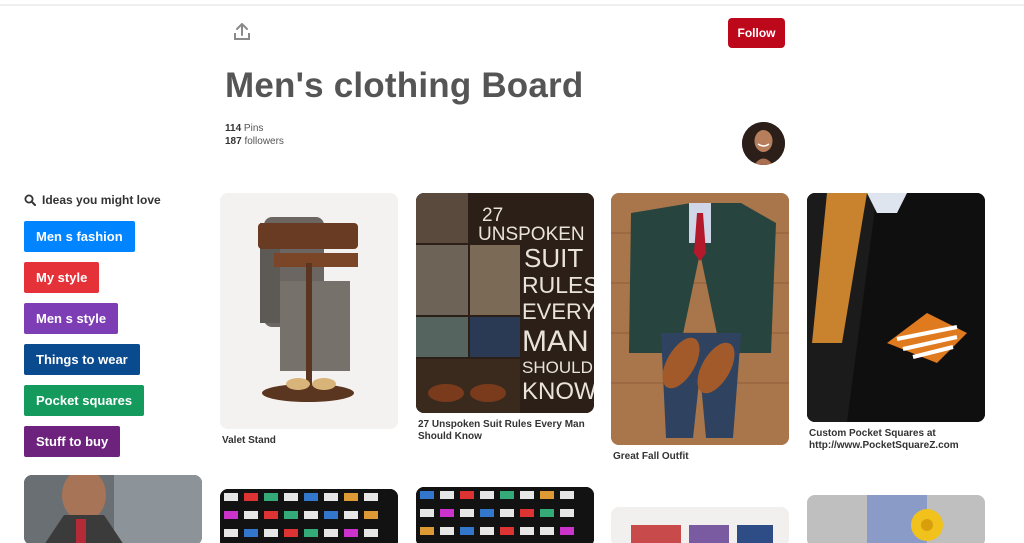  What do you see at coordinates (557, 367) in the screenshot?
I see `pin-image-text: SHOULD` at bounding box center [557, 367].